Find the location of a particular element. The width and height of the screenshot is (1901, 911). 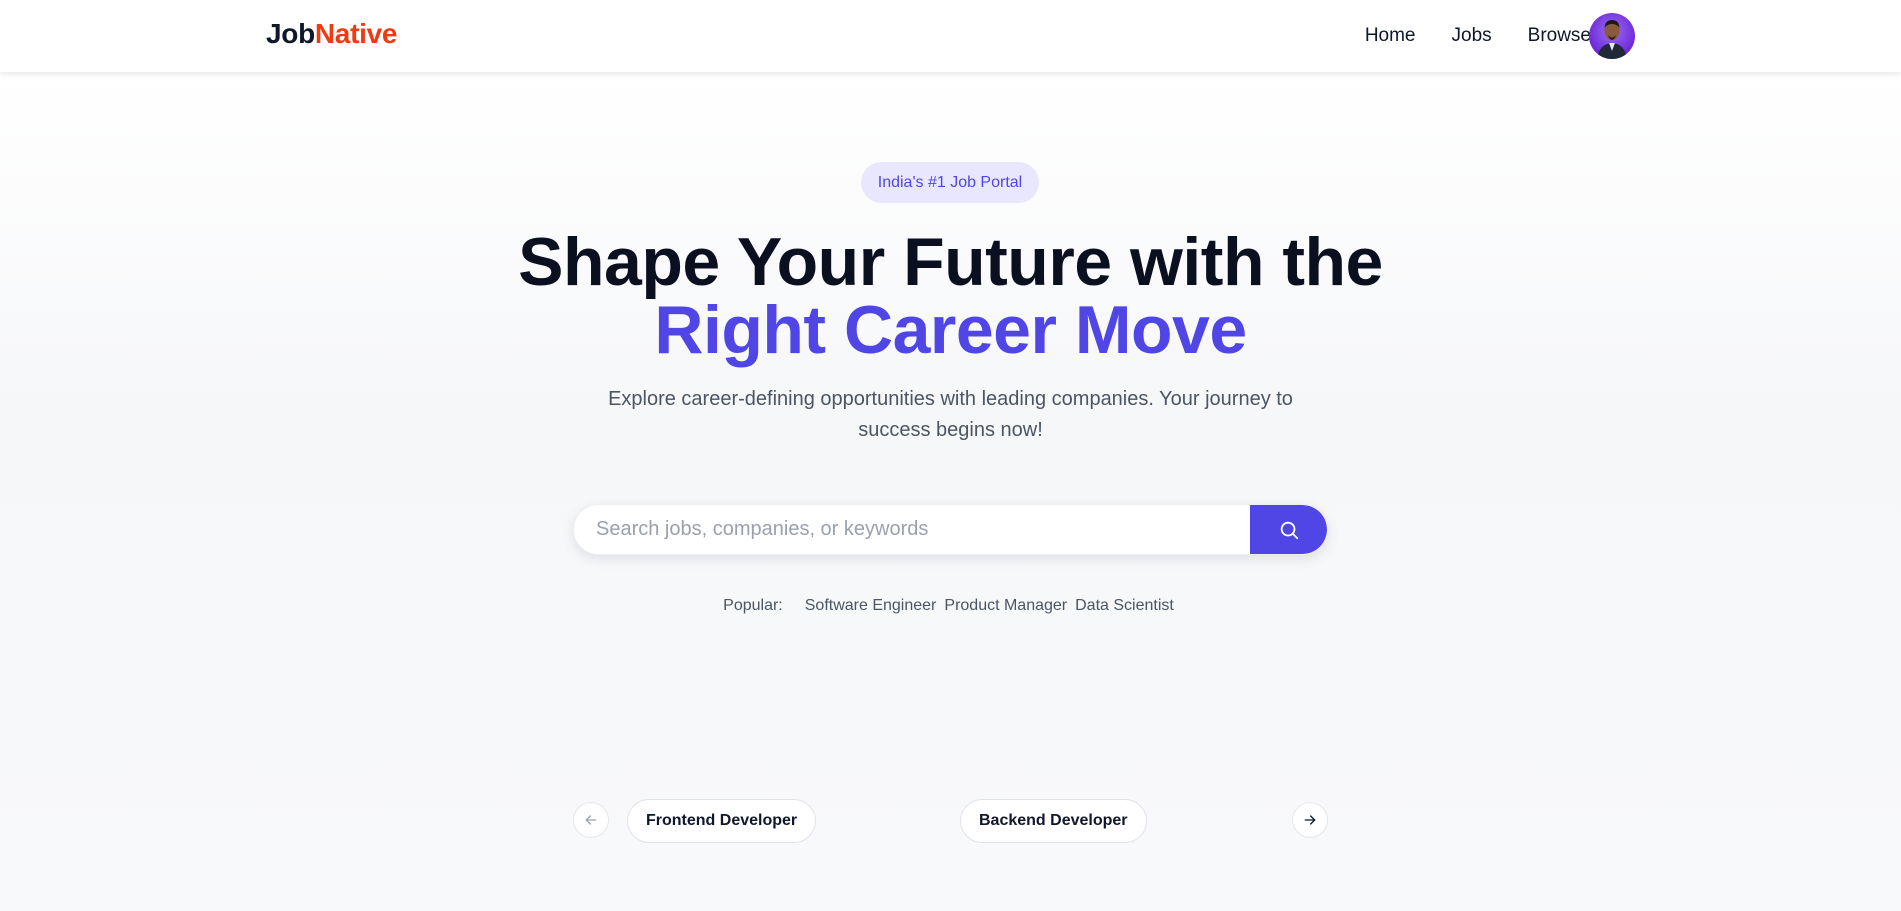

search-button is located at coordinates (1288, 529).